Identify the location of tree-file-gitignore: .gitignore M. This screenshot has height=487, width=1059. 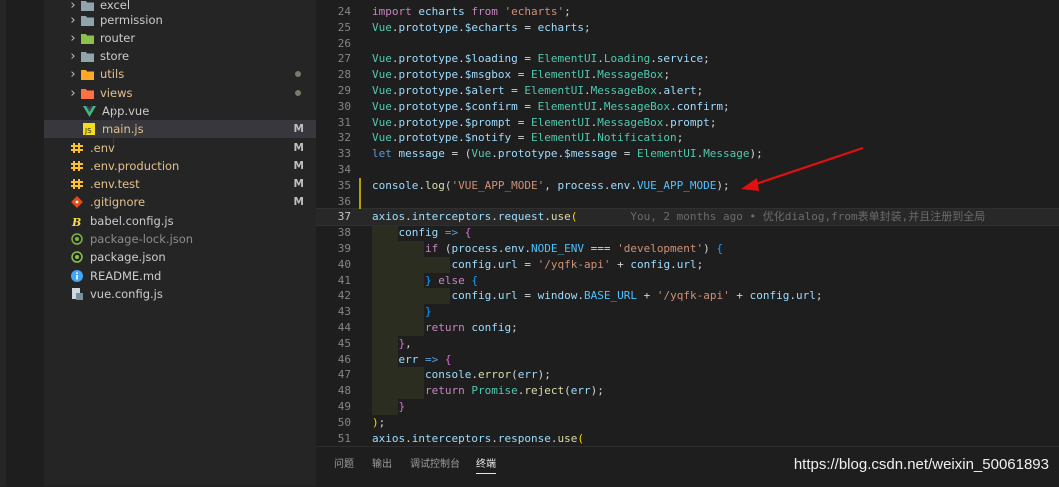
(180, 202).